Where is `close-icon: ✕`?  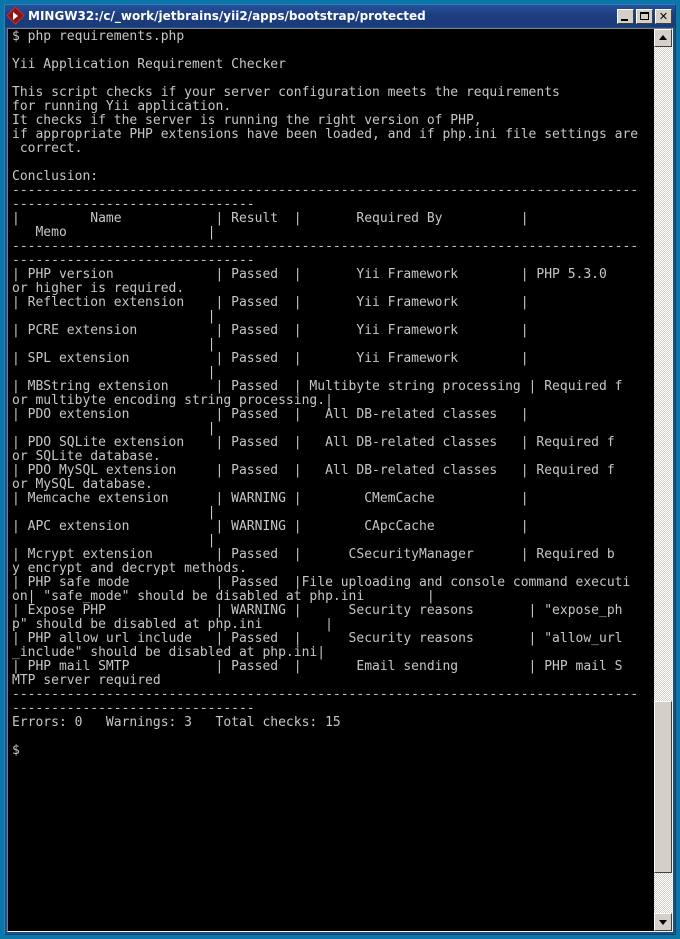 close-icon: ✕ is located at coordinates (663, 16).